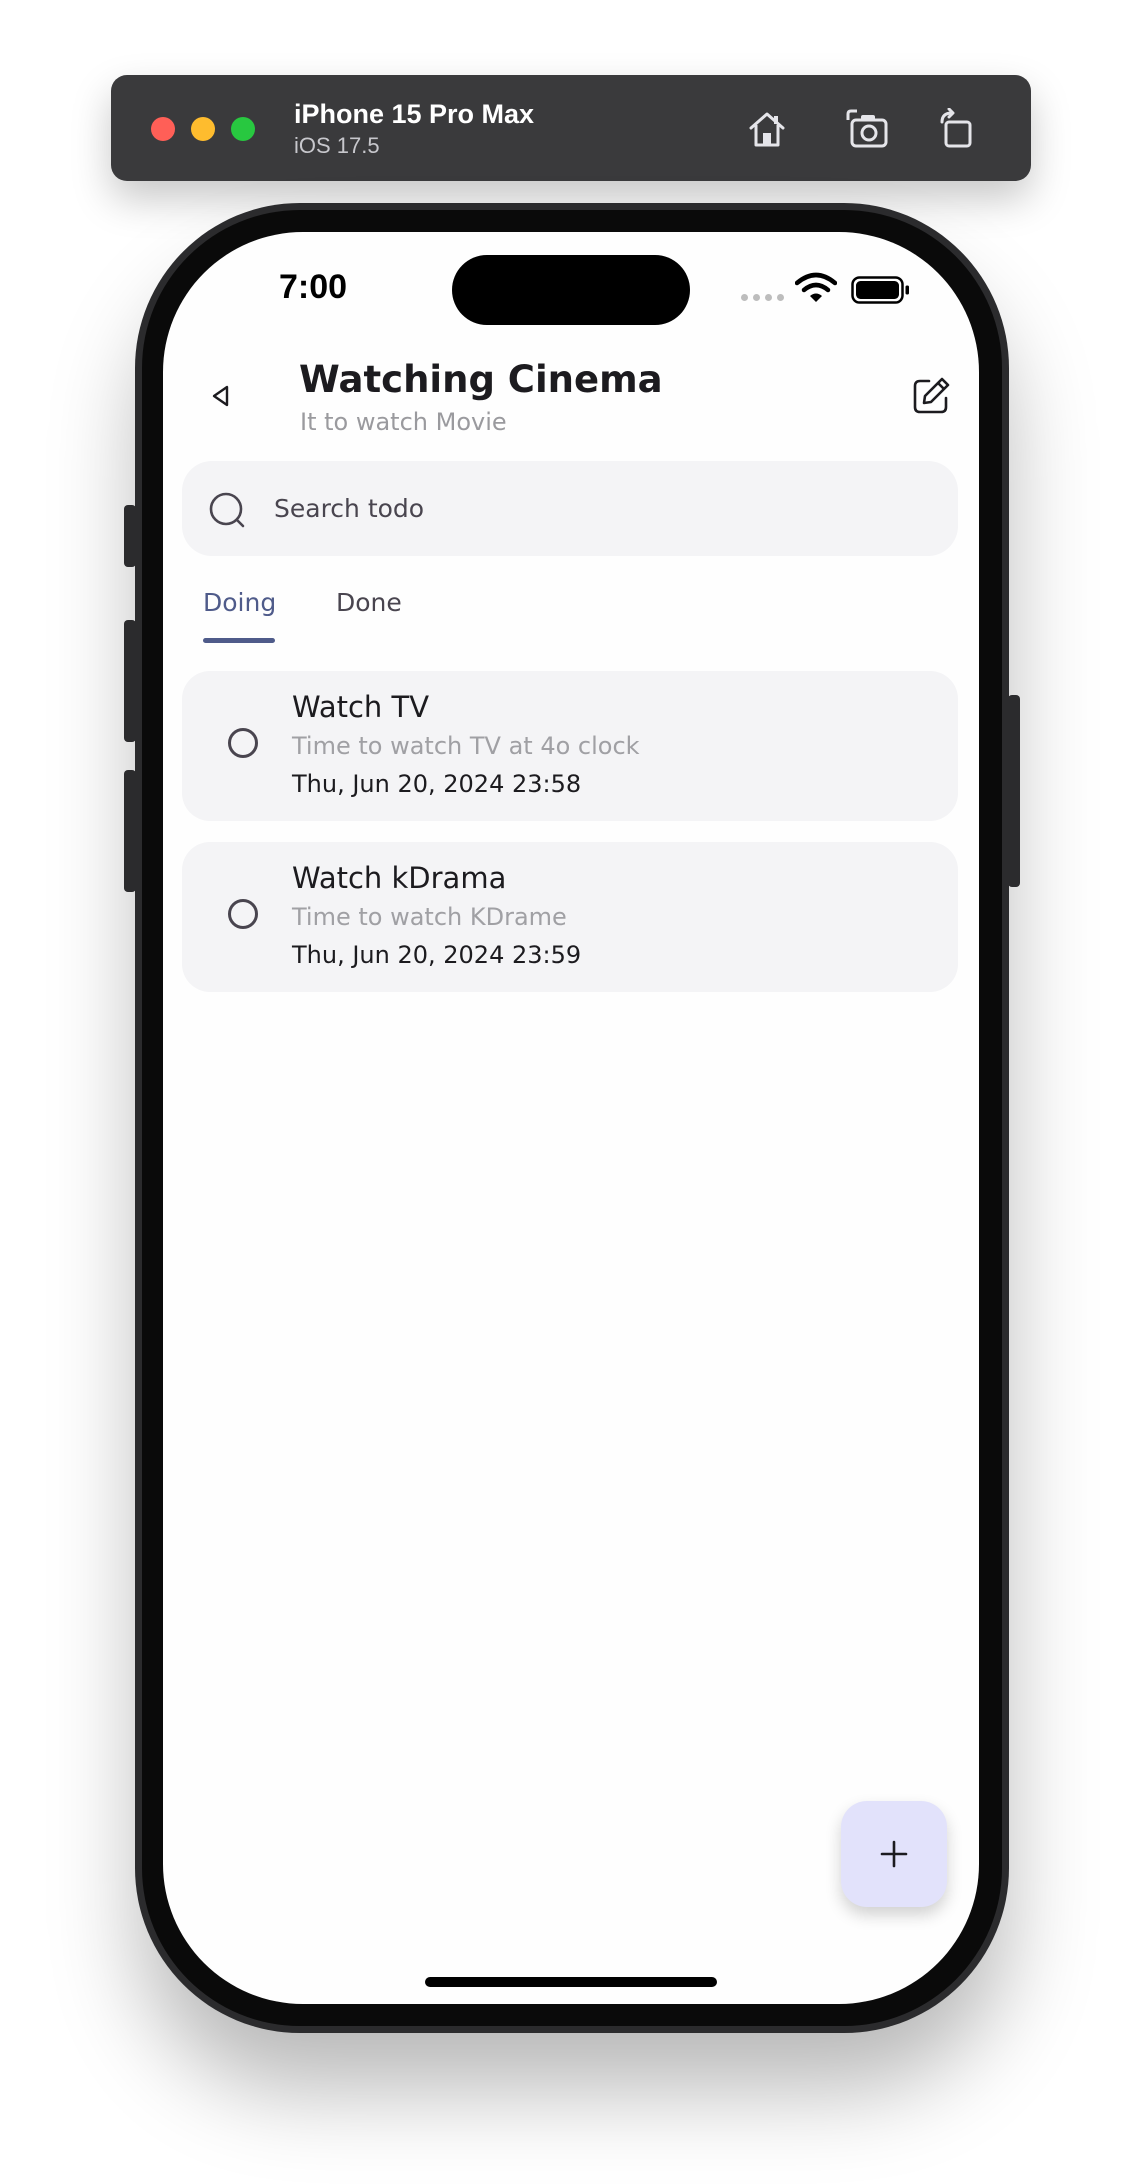 The width and height of the screenshot is (1142, 2184). Describe the element at coordinates (437, 784) in the screenshot. I see `todo-date: Thu, Jun 20, 2024 23:58` at that location.